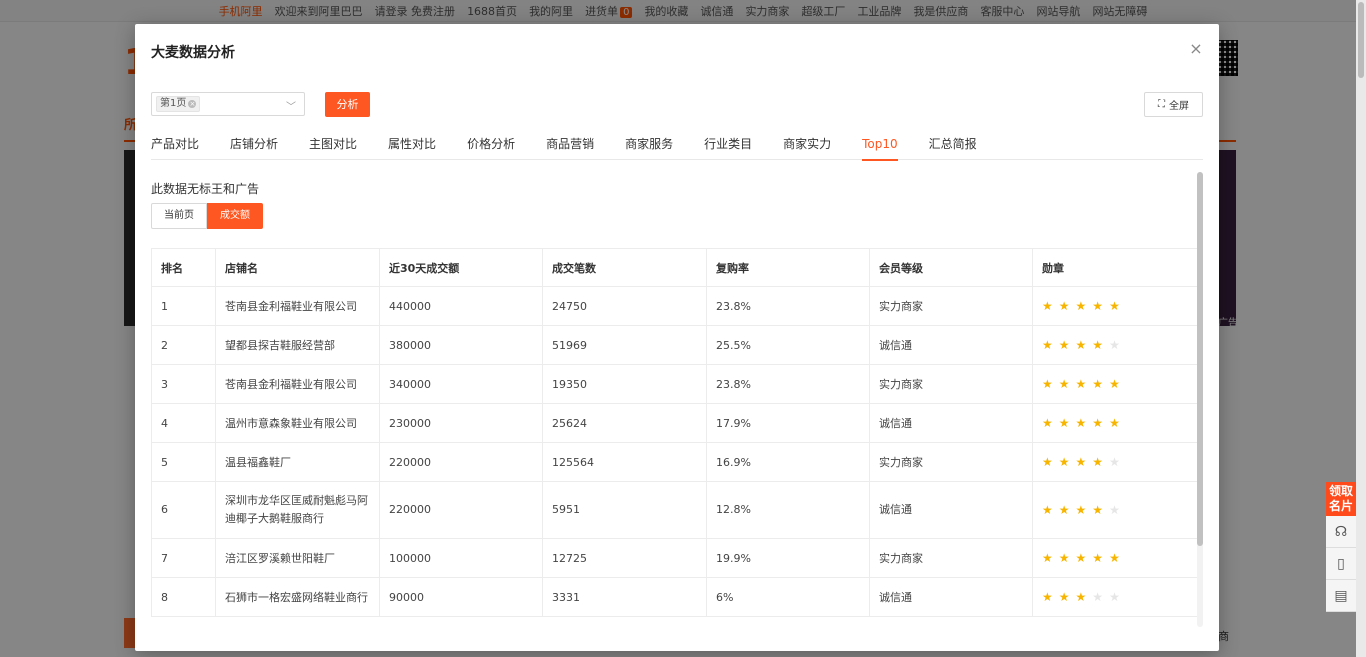 This screenshot has width=1366, height=657. Describe the element at coordinates (412, 145) in the screenshot. I see `tab-3: 属性对比` at that location.